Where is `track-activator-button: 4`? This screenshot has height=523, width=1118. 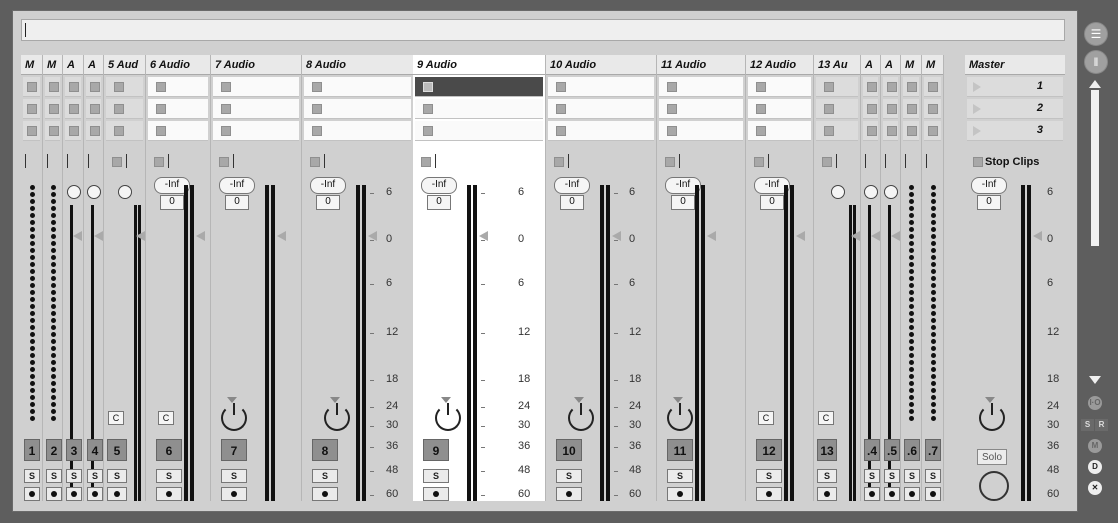
track-activator-button: 4 is located at coordinates (95, 450).